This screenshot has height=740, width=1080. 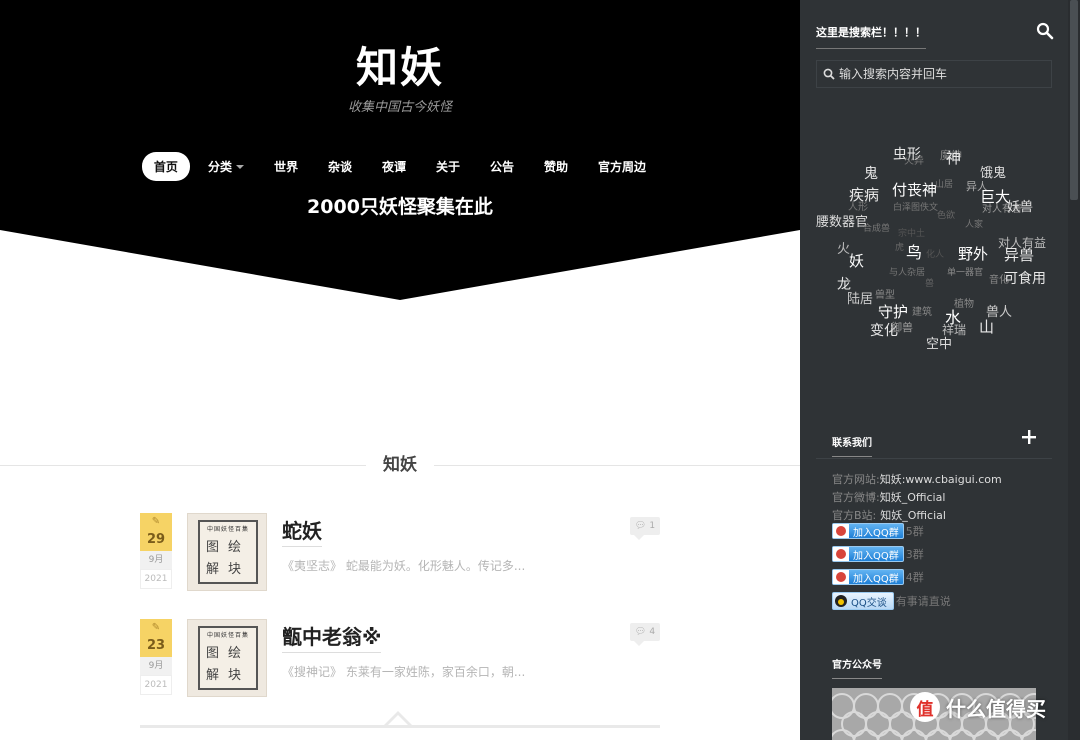 I want to click on pencil-icon: ✎, so click(x=156, y=521).